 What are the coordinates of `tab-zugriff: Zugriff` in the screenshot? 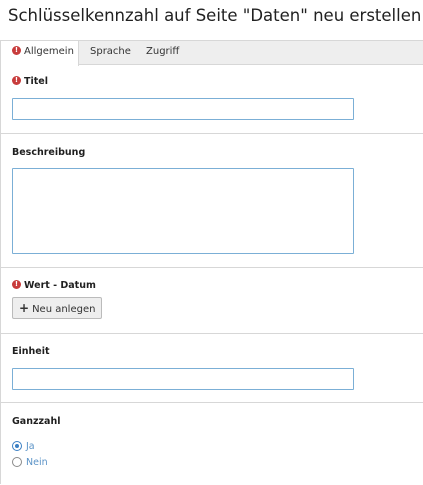 It's located at (165, 53).